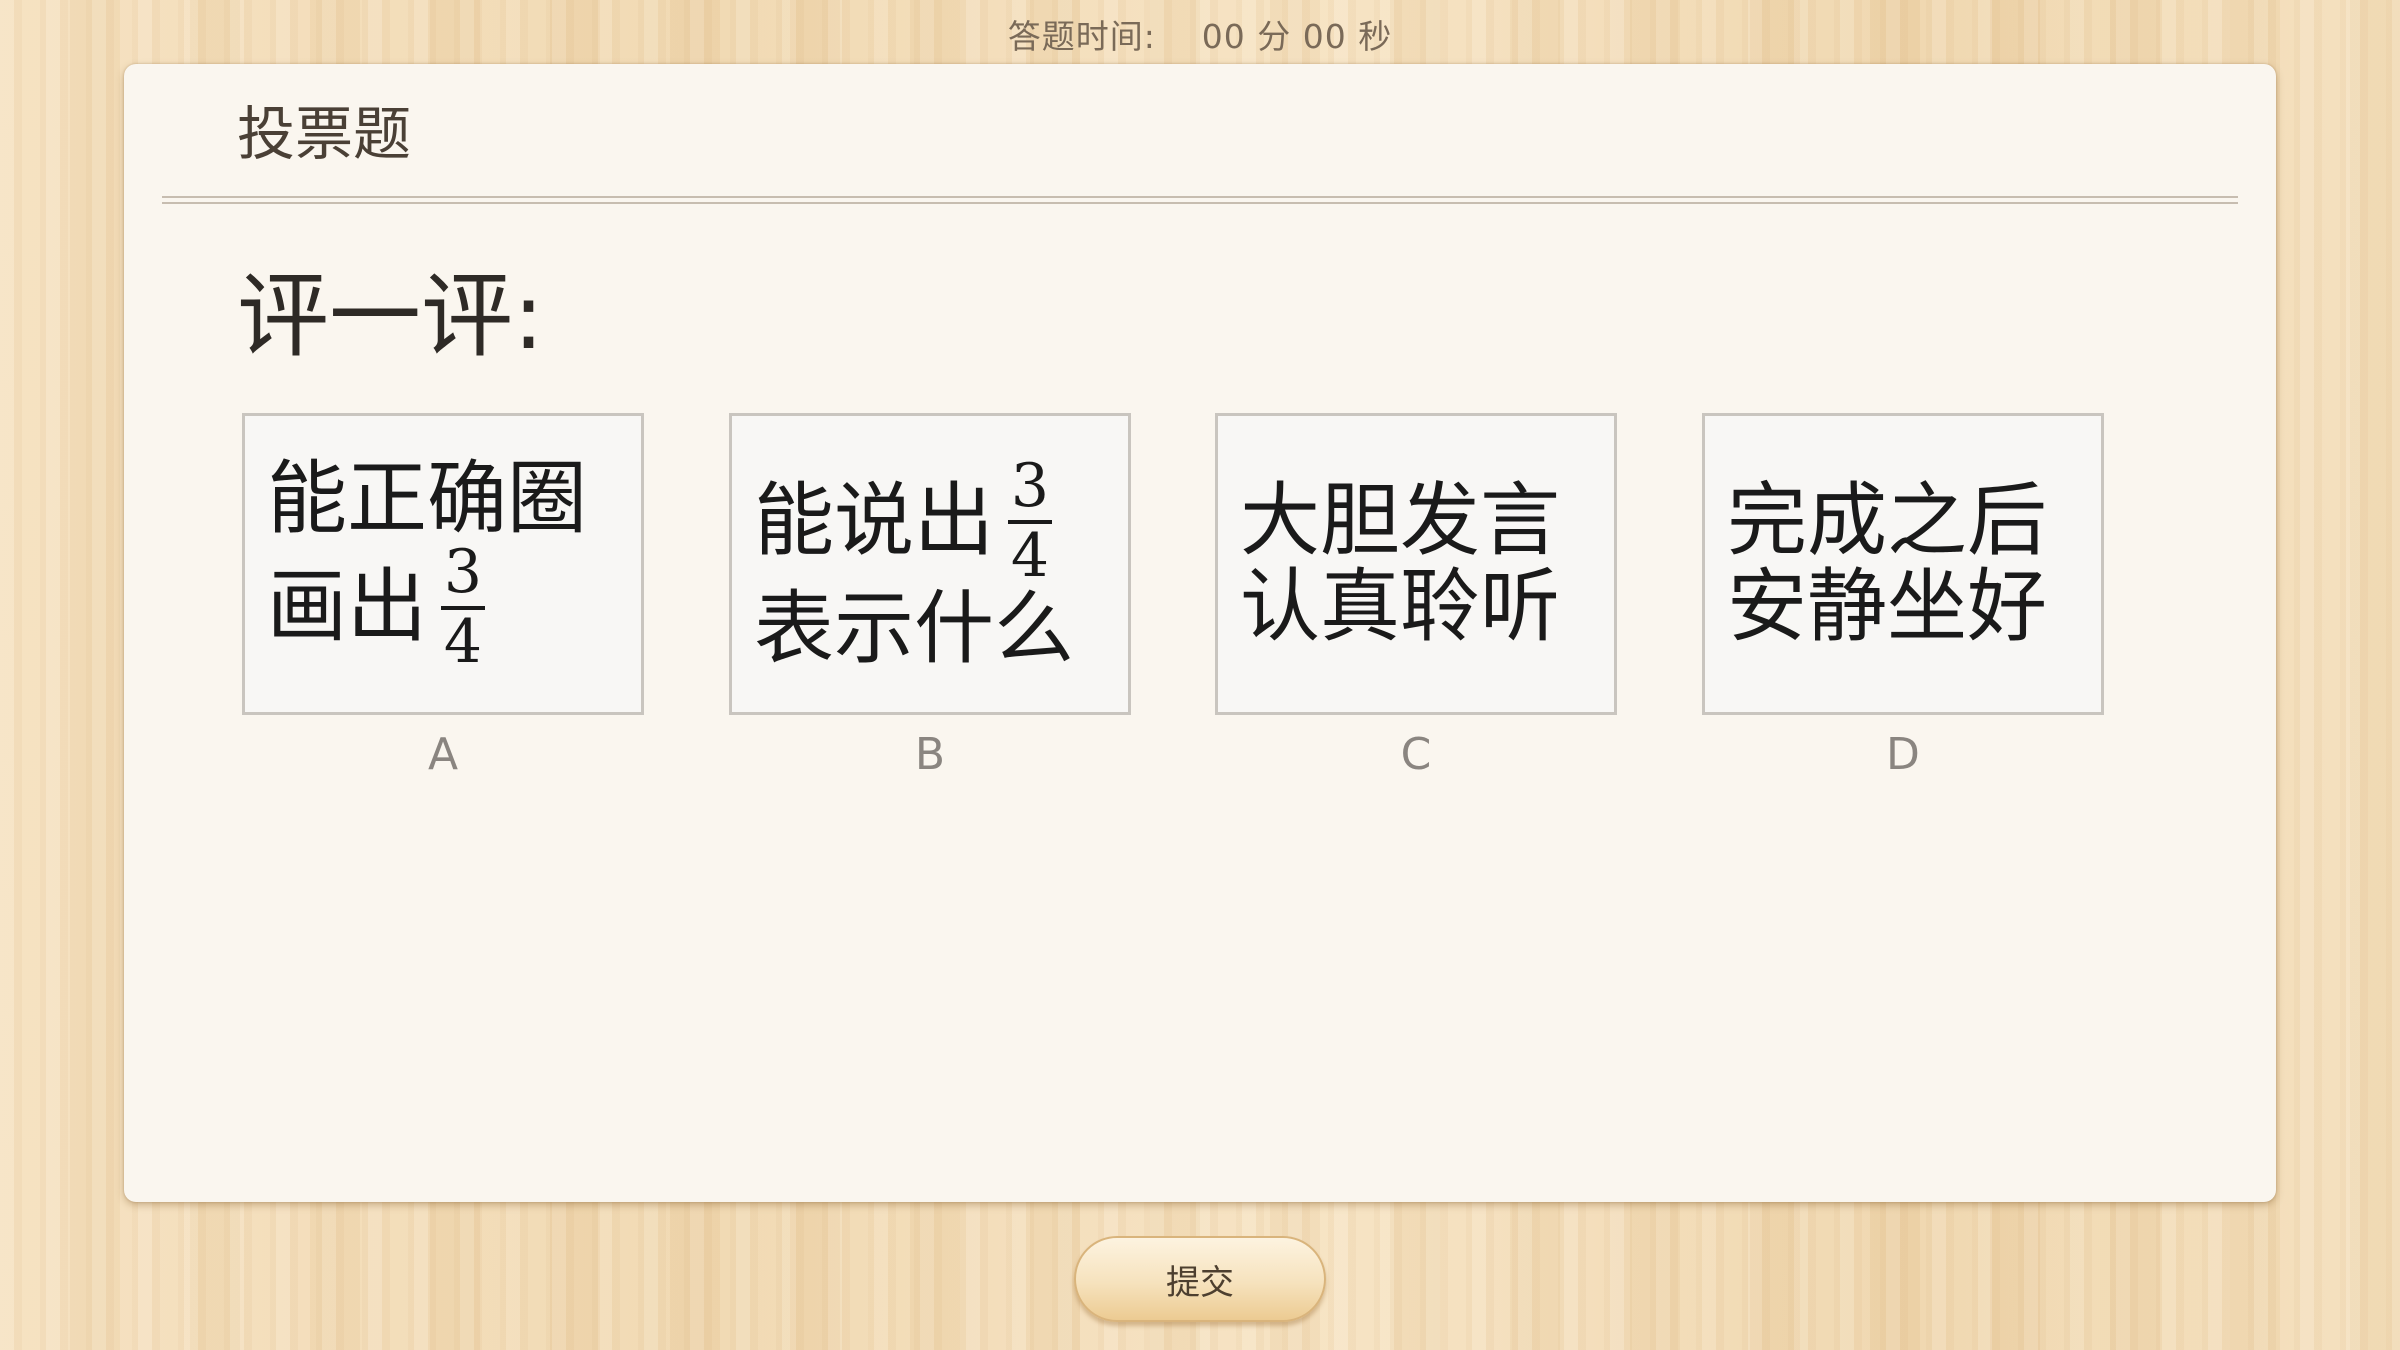  What do you see at coordinates (1200, 200) in the screenshot?
I see `title-divider` at bounding box center [1200, 200].